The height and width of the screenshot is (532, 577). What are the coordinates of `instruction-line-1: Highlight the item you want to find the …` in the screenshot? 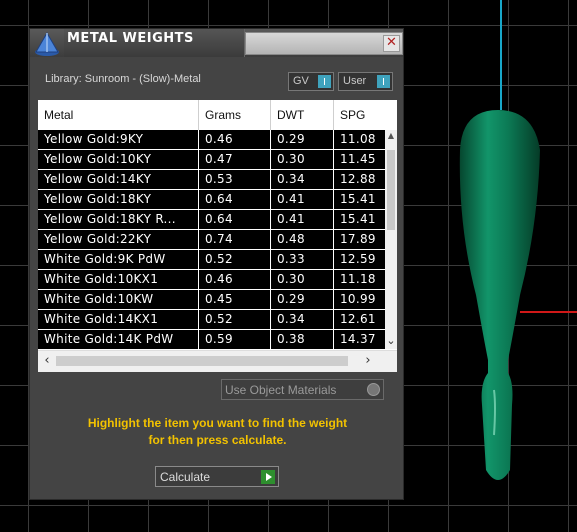 It's located at (217, 423).